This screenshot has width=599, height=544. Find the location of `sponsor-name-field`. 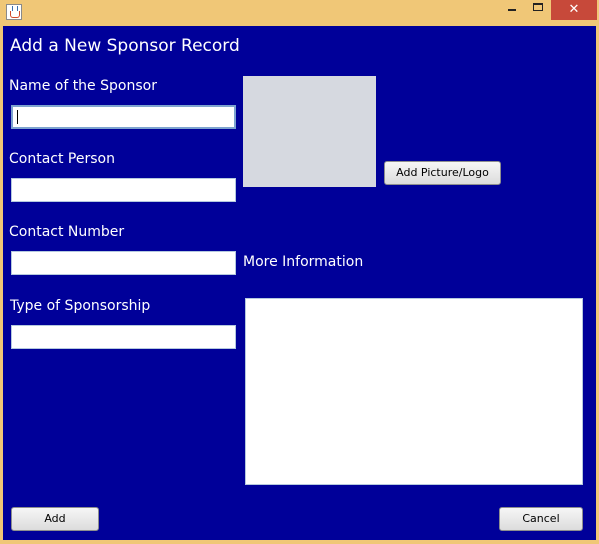

sponsor-name-field is located at coordinates (123, 117).